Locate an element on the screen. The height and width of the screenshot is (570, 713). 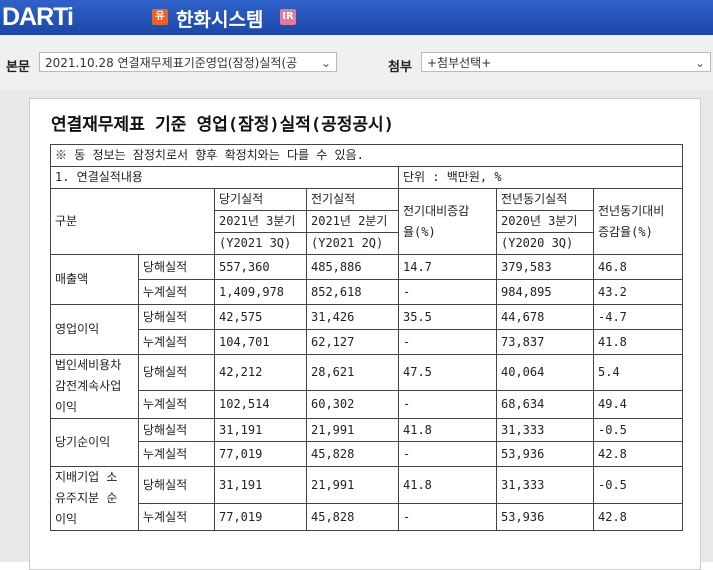
report-select-value: 2021.10.28 연결재무제표기준영업(잠정)실적(공 is located at coordinates (171, 63).